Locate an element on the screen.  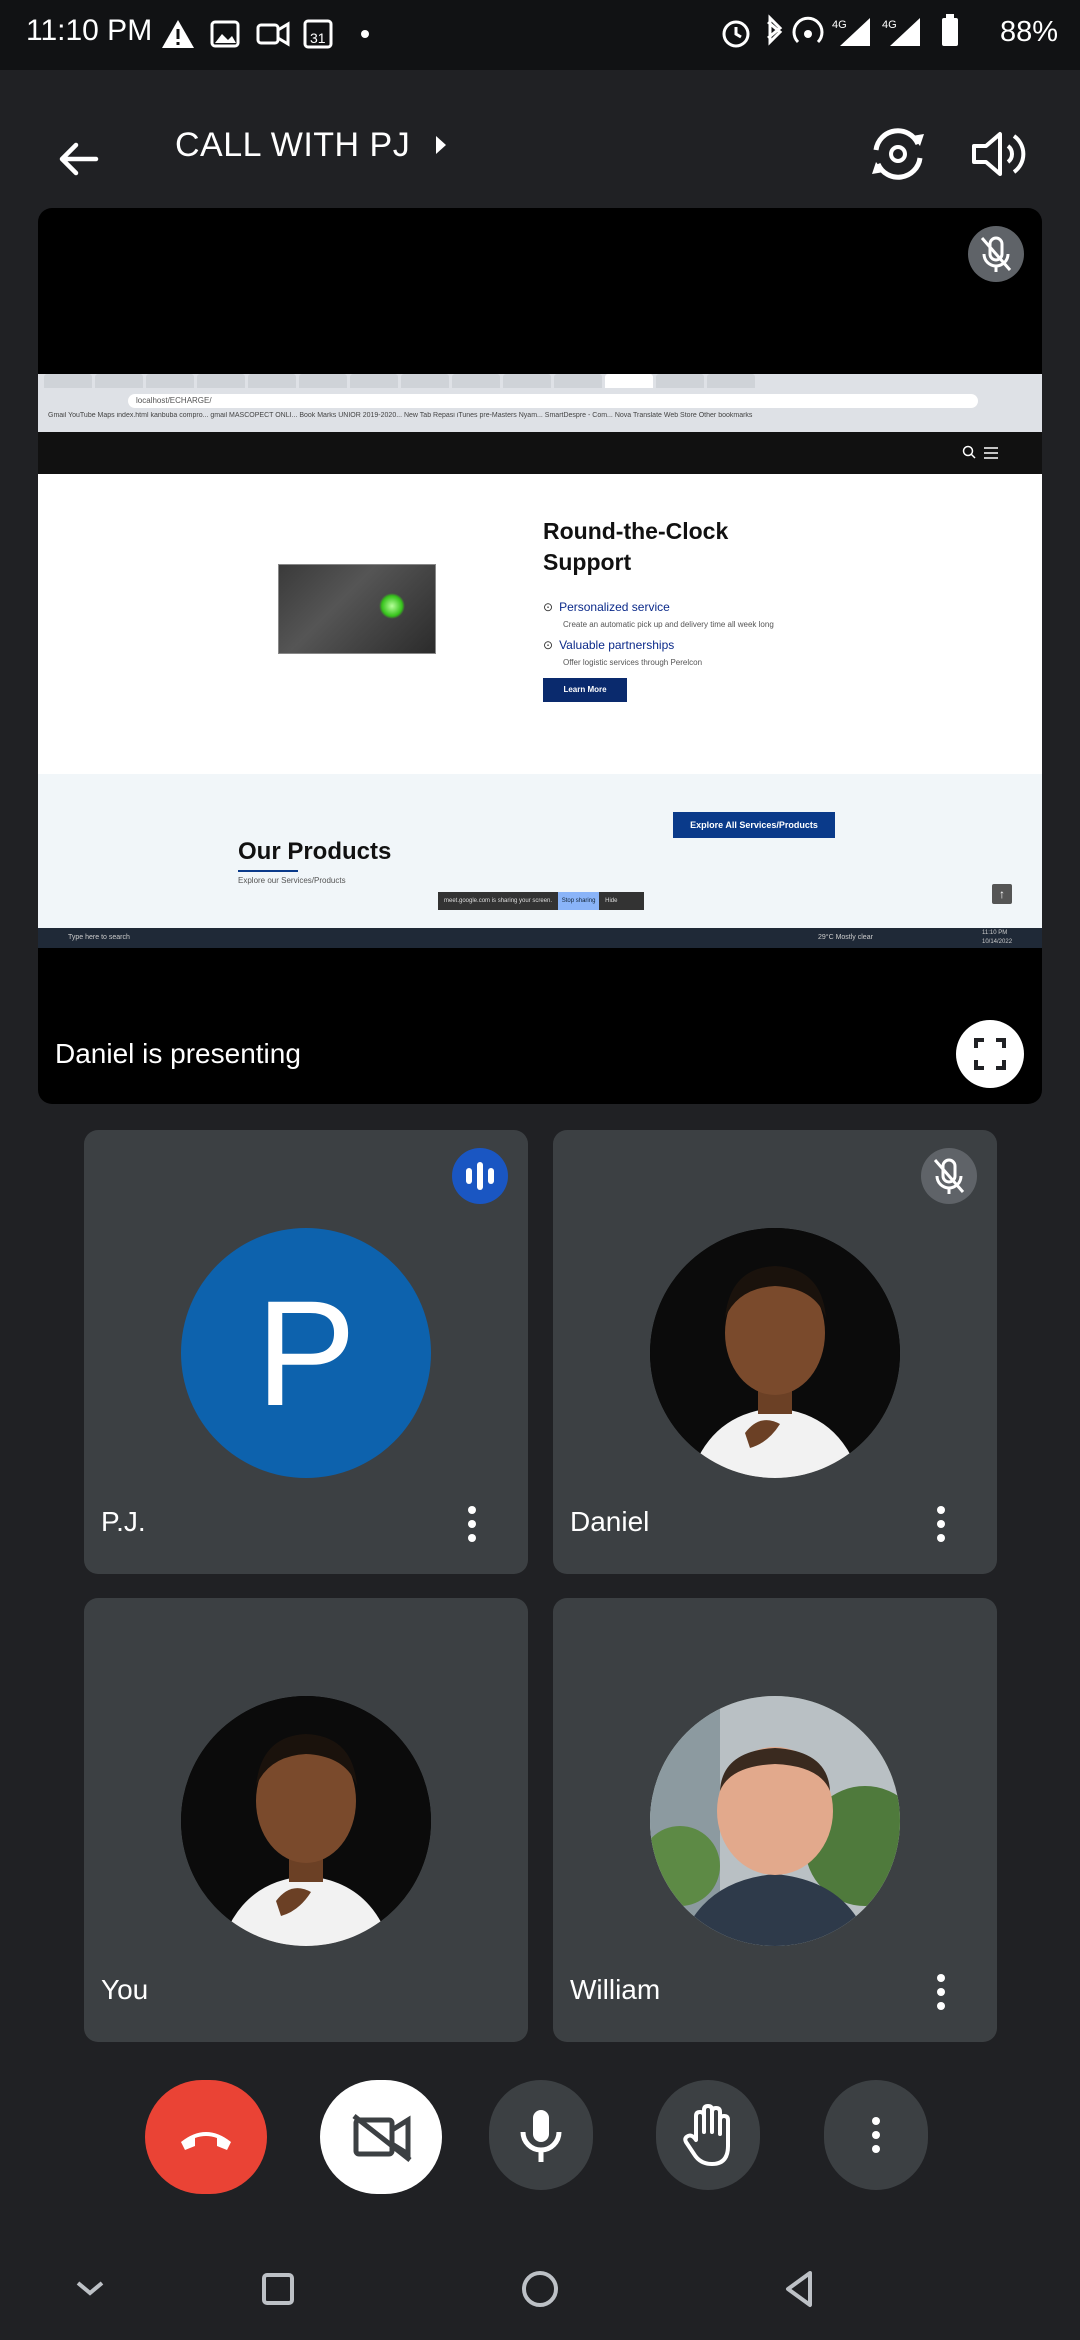
recents-icon is located at coordinates (278, 2289).